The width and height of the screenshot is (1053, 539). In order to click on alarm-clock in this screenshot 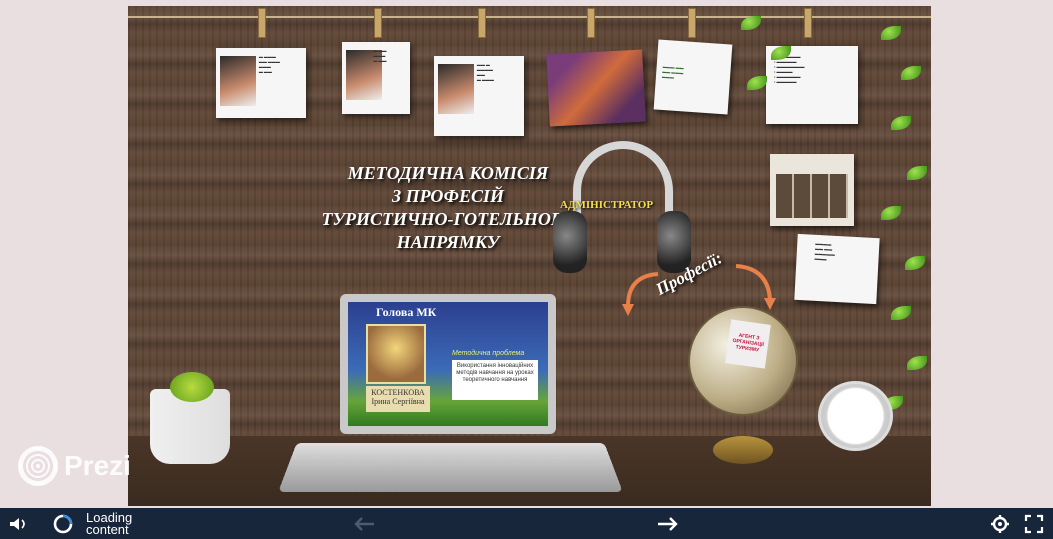, I will do `click(855, 416)`.